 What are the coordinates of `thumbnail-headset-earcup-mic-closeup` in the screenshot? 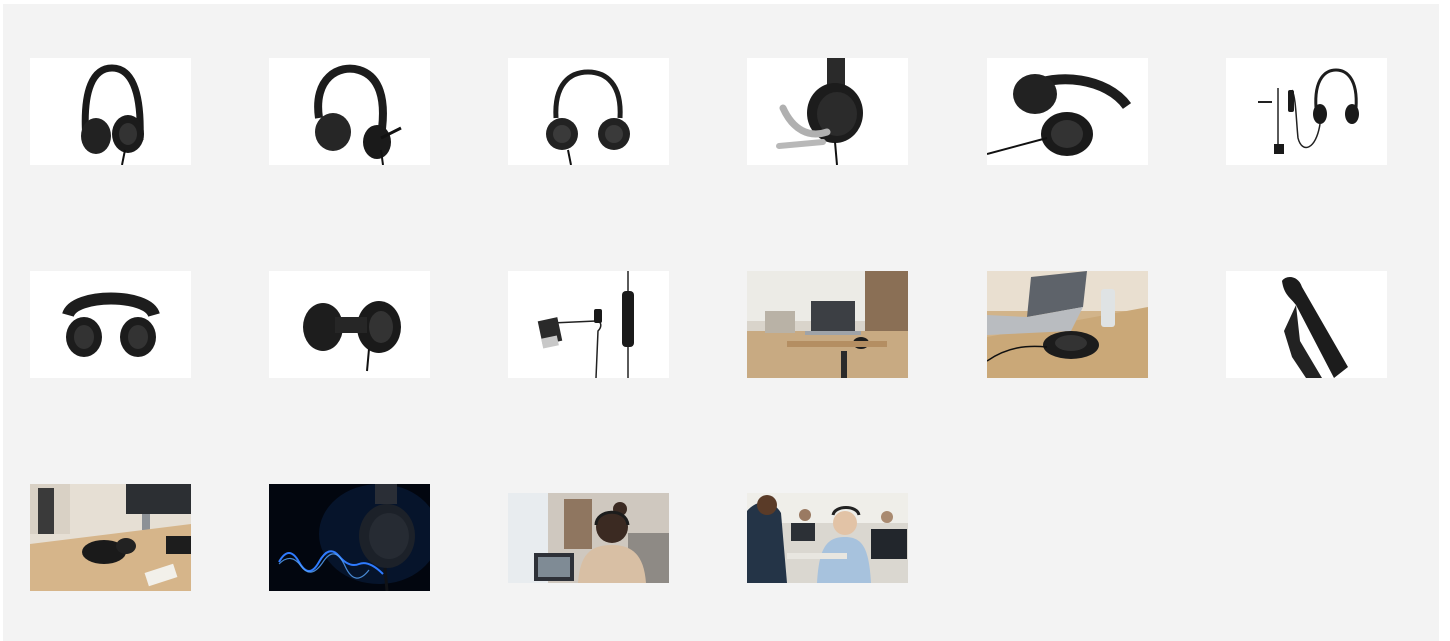 It's located at (827, 111).